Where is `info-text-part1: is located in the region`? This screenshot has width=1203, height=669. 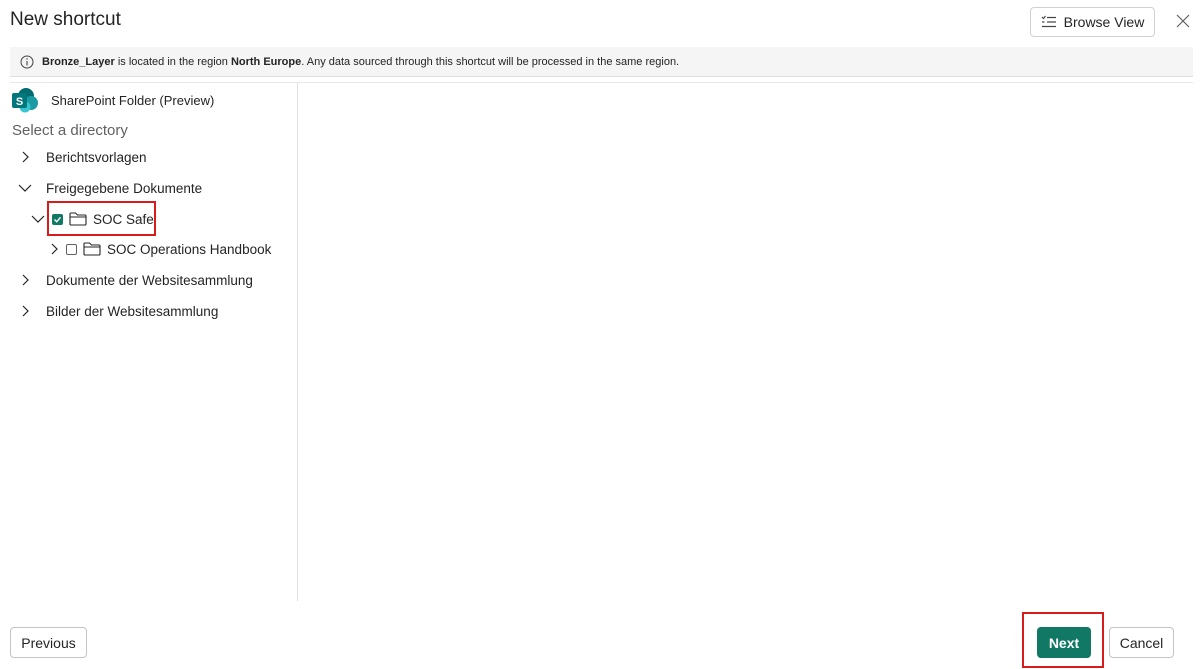
info-text-part1: is located in the region is located at coordinates (172, 61).